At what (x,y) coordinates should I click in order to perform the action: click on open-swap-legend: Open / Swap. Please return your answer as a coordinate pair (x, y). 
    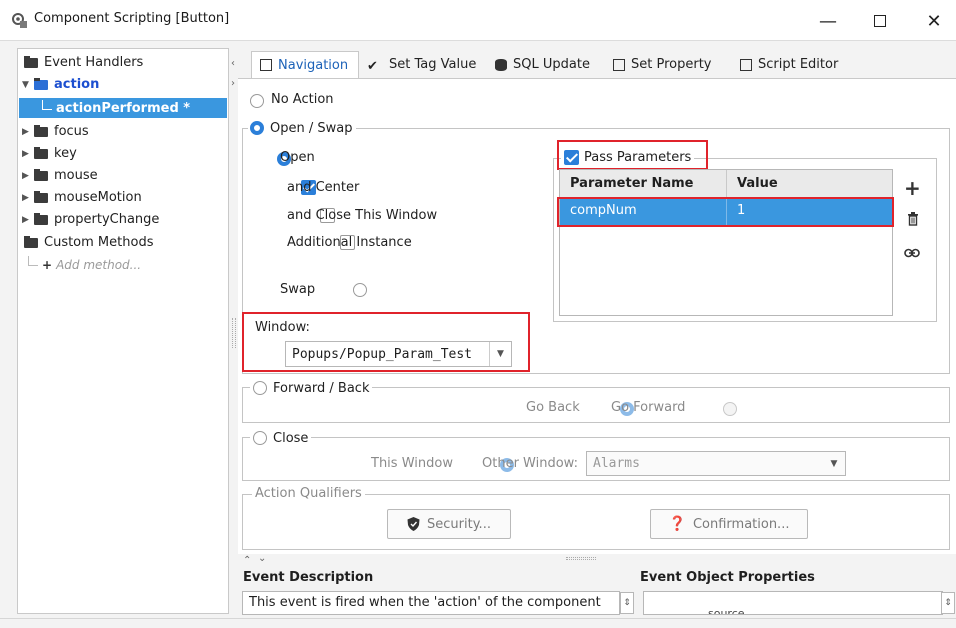
    Looking at the image, I should click on (302, 128).